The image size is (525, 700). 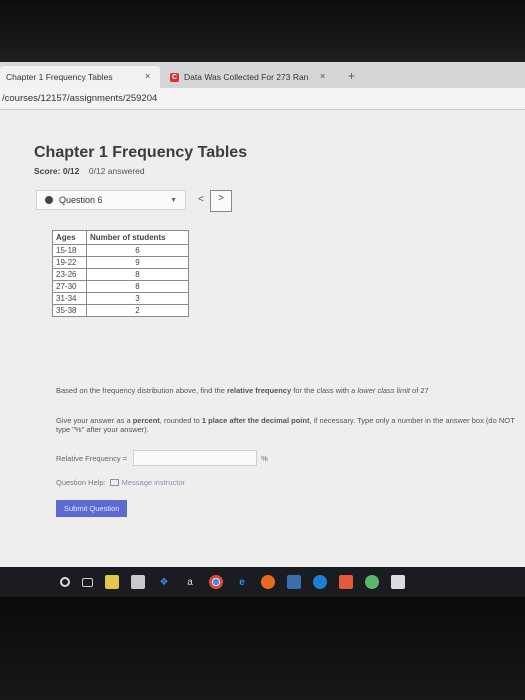 I want to click on new-tab-button: +, so click(x=351, y=76).